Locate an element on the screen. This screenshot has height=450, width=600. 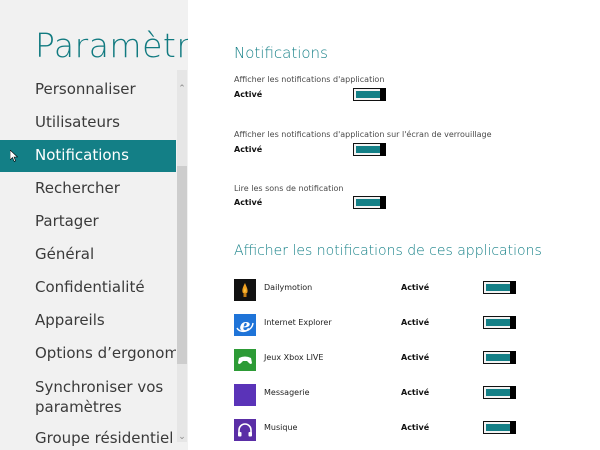
nav-item-appareils: Appareils is located at coordinates (88, 320).